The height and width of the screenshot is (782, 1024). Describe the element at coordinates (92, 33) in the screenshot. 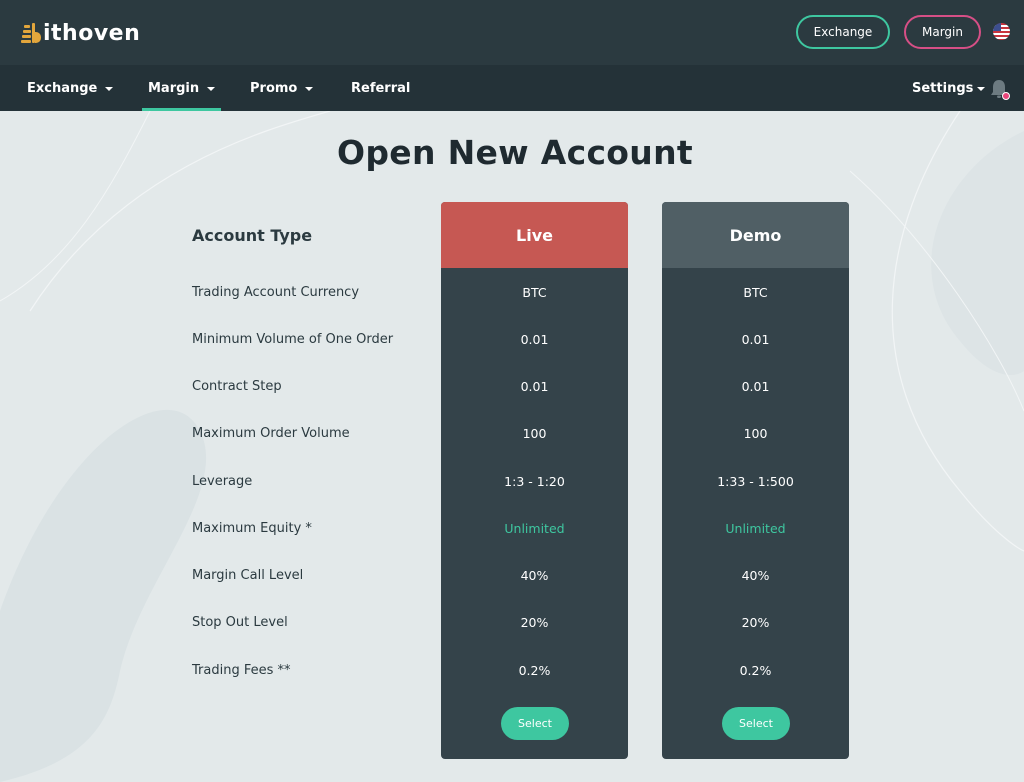

I see `logo-text: ithoven` at that location.